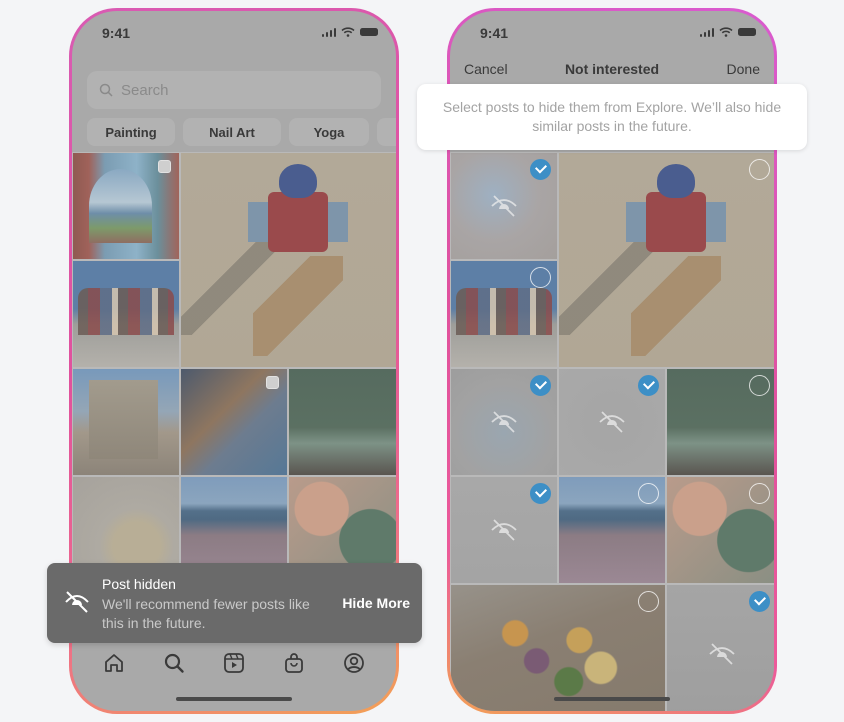 This screenshot has height=722, width=844. What do you see at coordinates (234, 422) in the screenshot?
I see `tile-lying-woman` at bounding box center [234, 422].